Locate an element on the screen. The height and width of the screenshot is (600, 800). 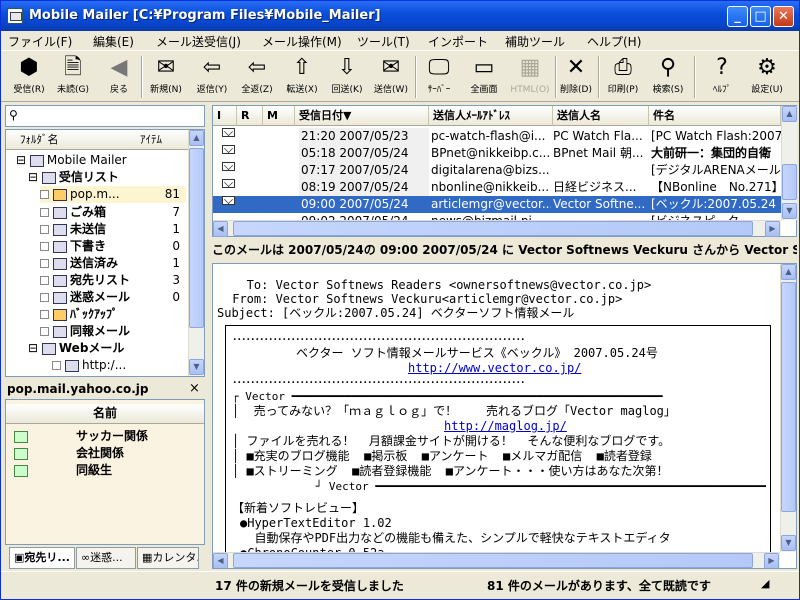
message-list-hscrollbar: ◀ ▶ is located at coordinates (497, 228).